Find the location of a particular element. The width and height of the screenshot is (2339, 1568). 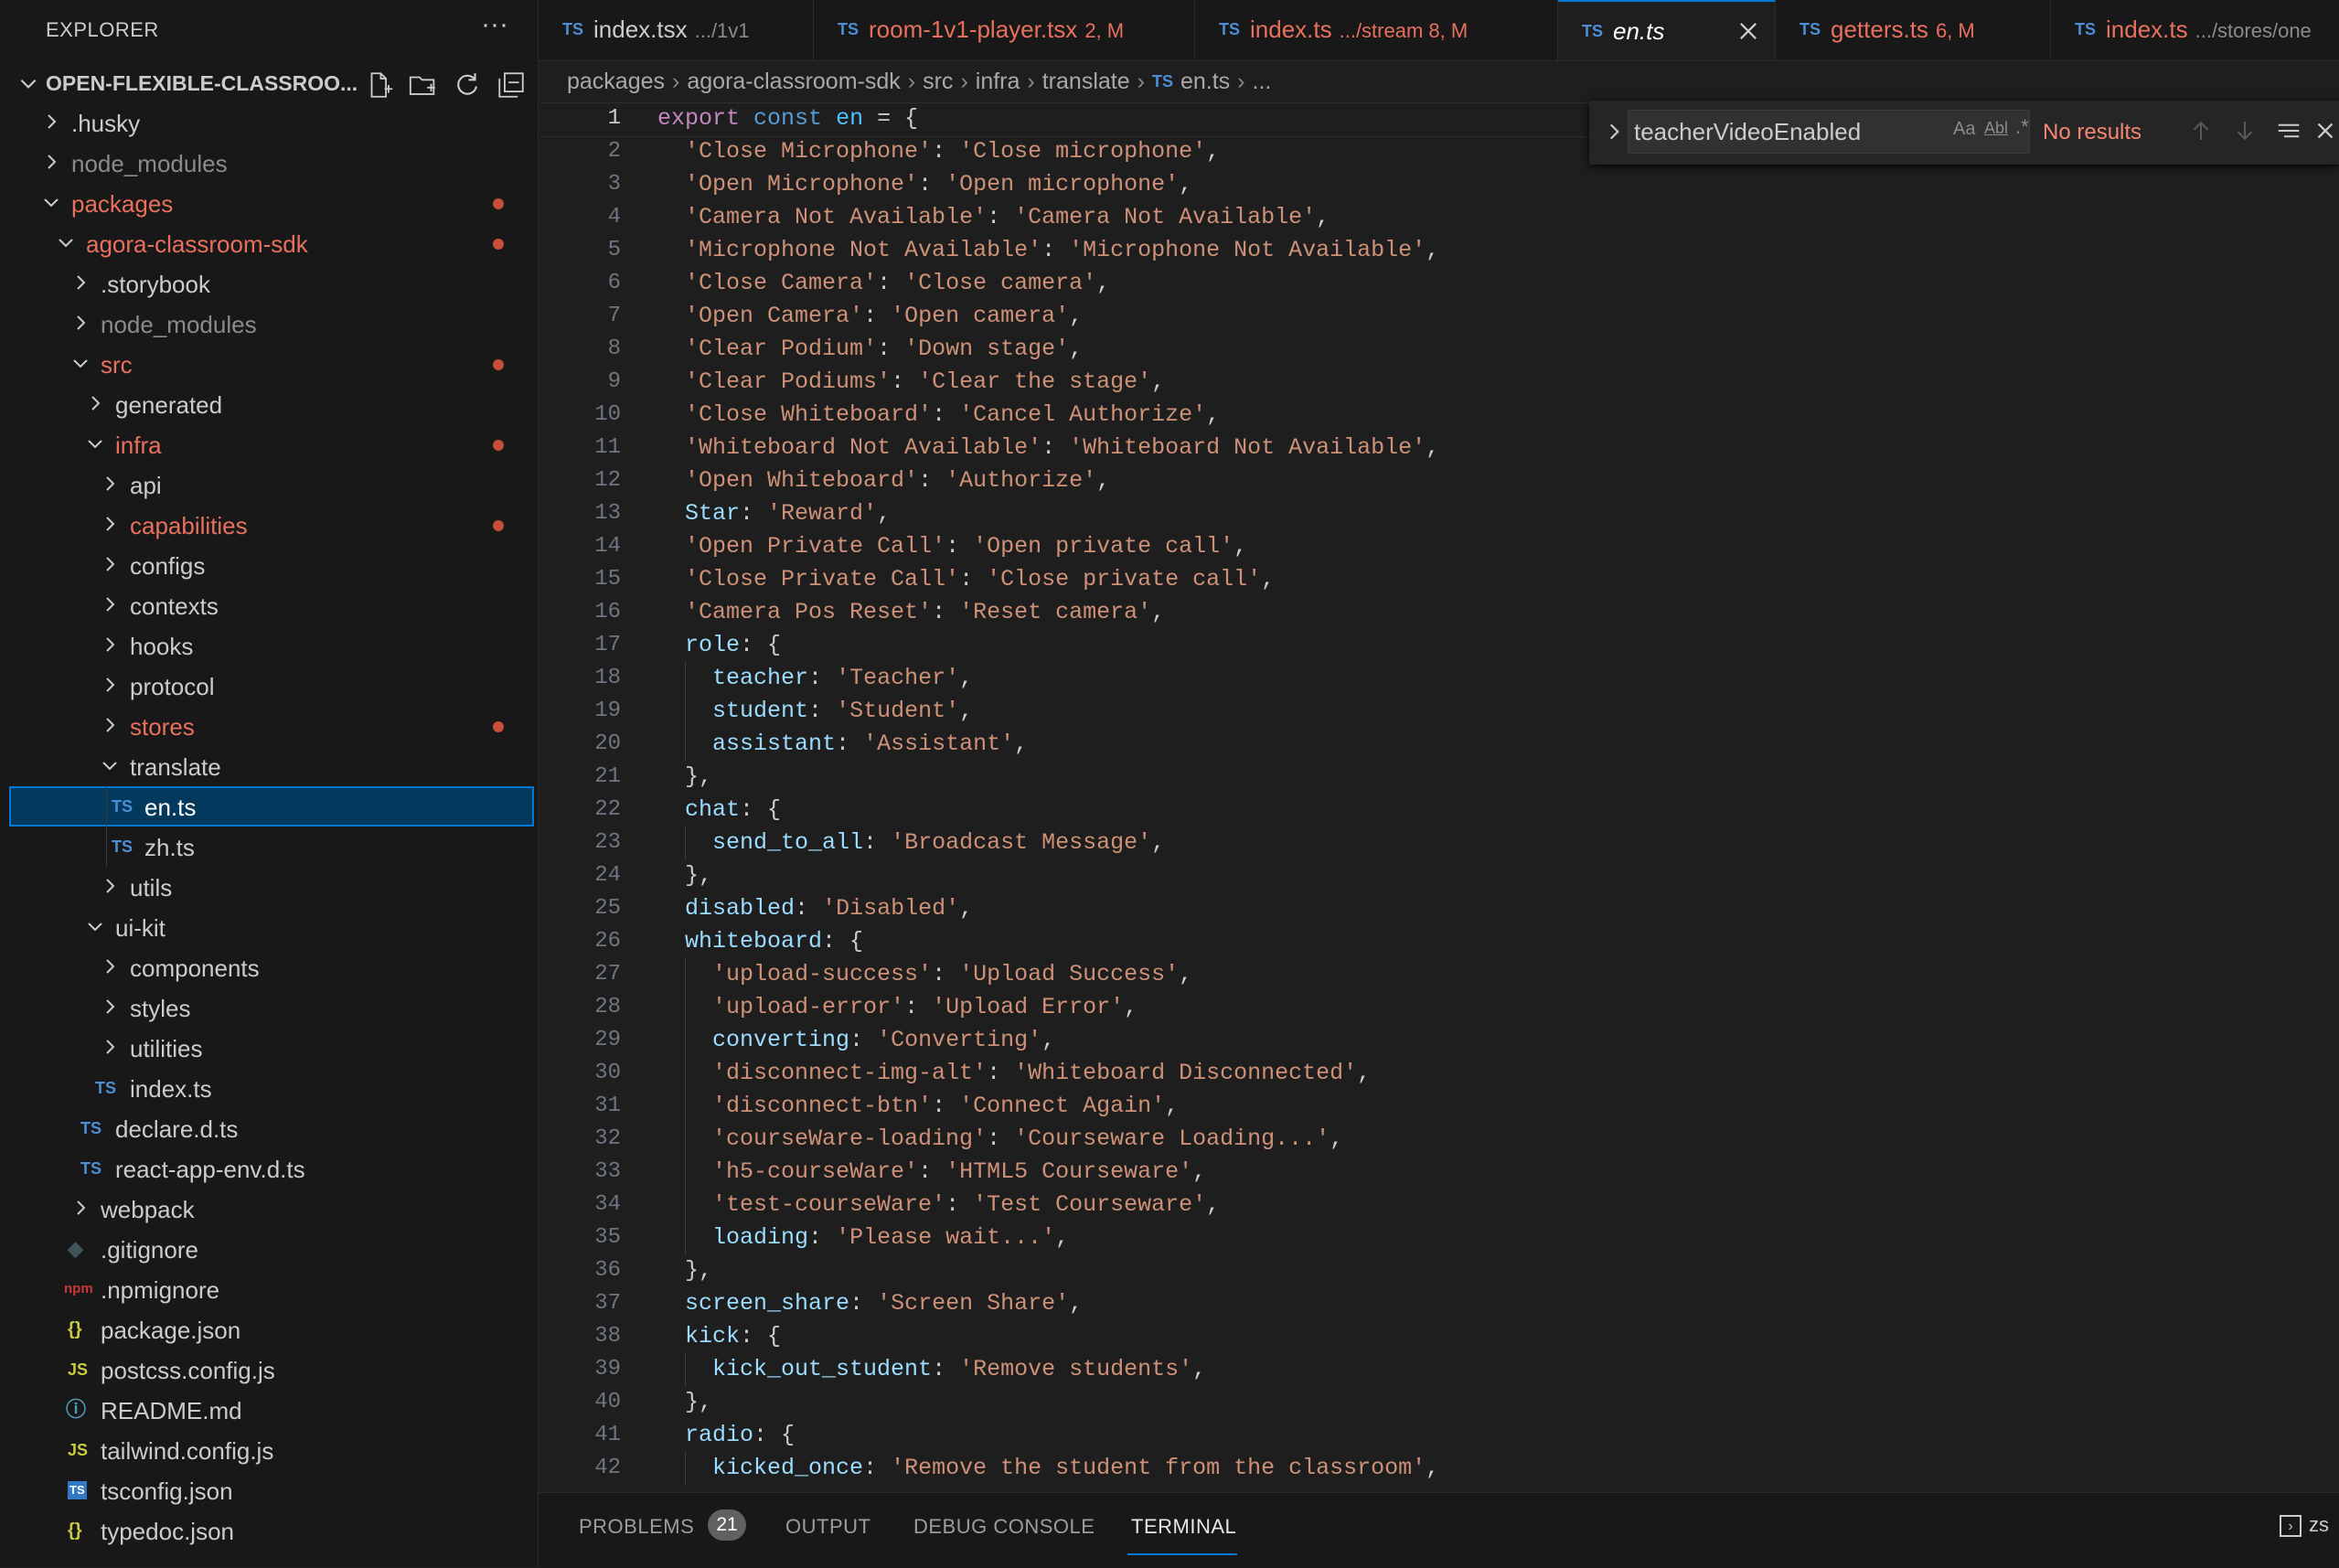

tree-item-capabilities: capabilities is located at coordinates (269, 525).